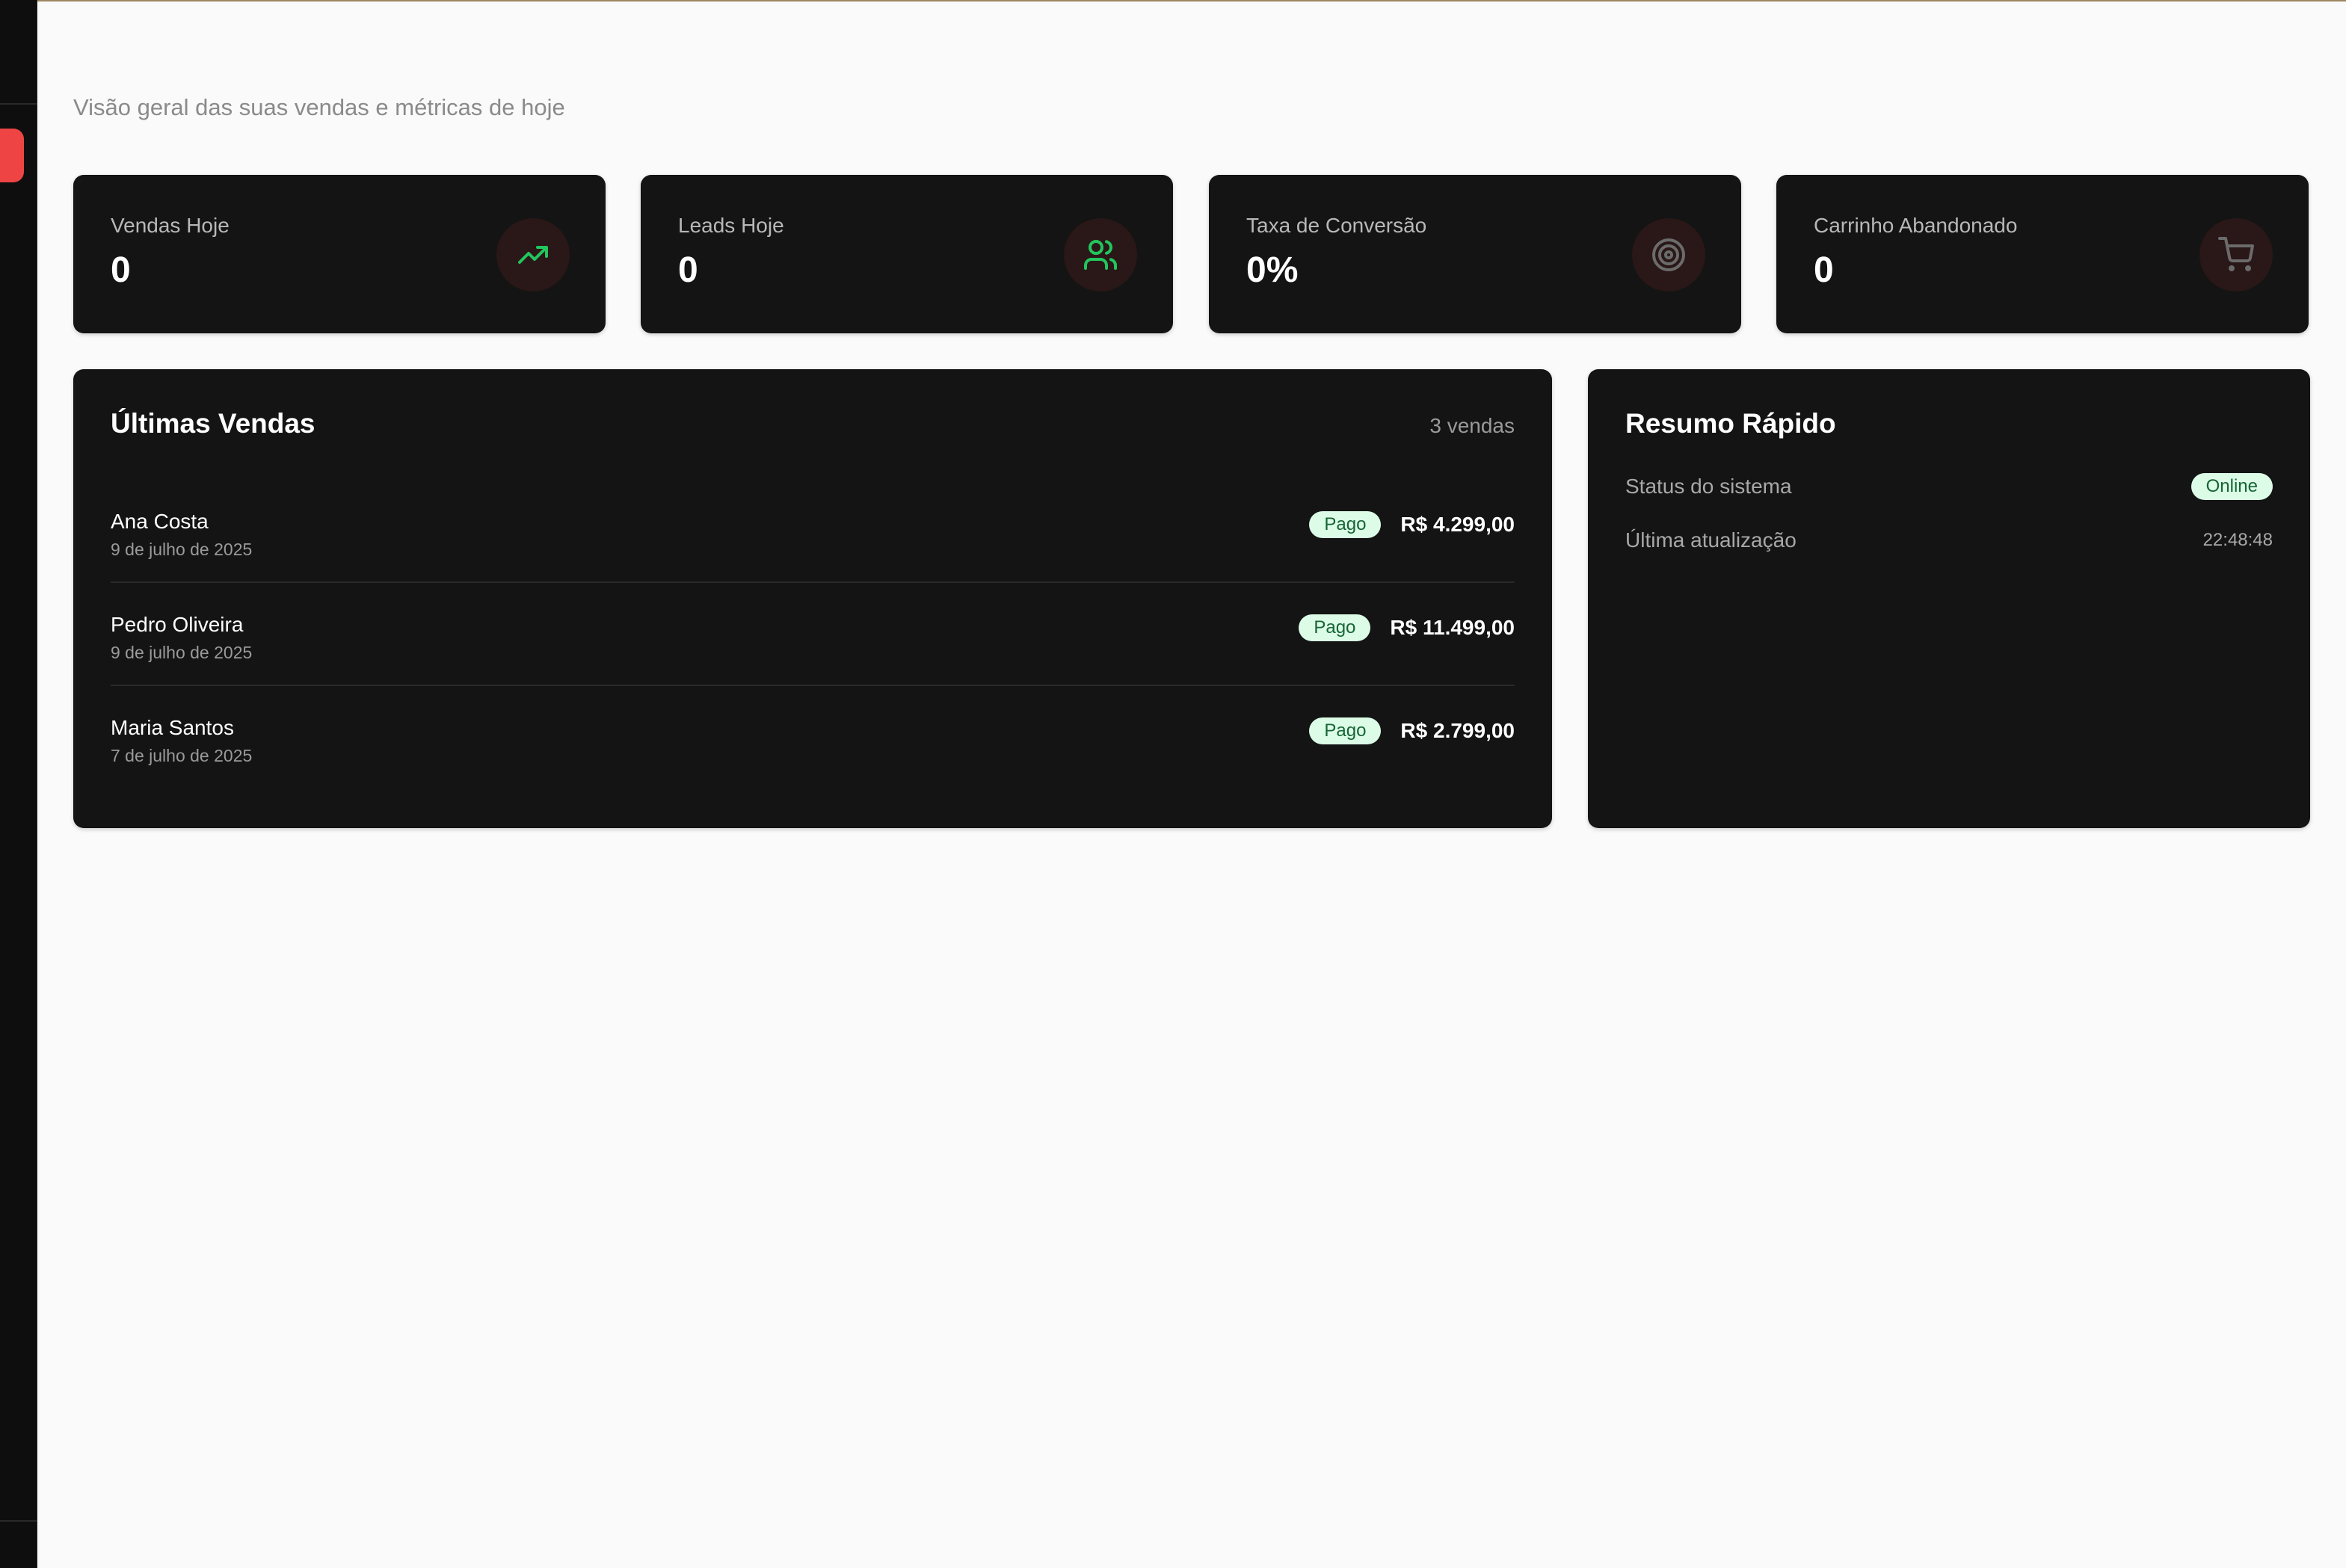  Describe the element at coordinates (2237, 540) in the screenshot. I see `last-update-time: 22:48:48` at that location.